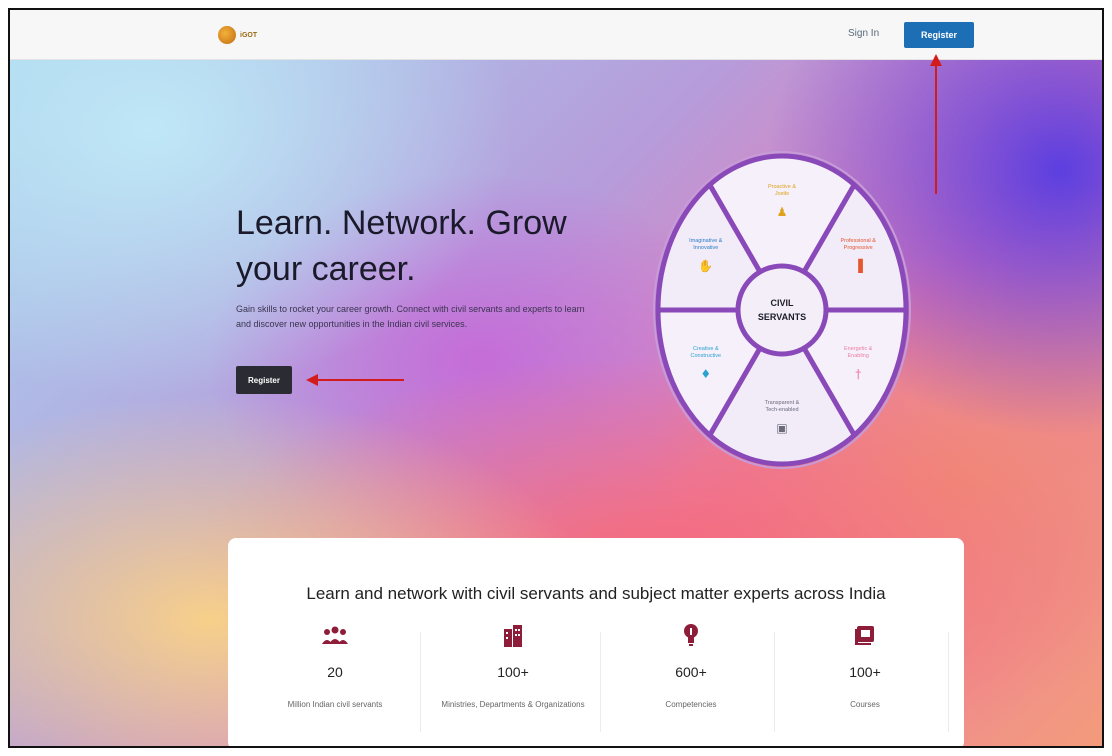  What do you see at coordinates (513, 704) in the screenshot?
I see `stat-label: Ministries, Departments & Organizations` at bounding box center [513, 704].